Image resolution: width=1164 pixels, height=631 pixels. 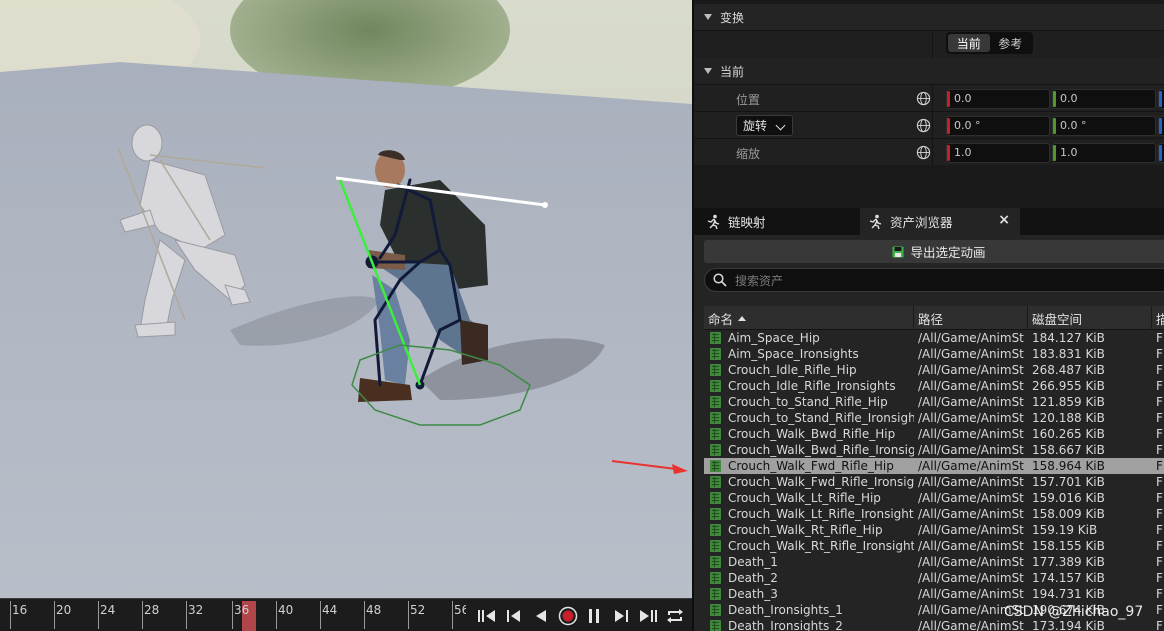 What do you see at coordinates (1158, 318) in the screenshot?
I see `column-header-extra: 描` at bounding box center [1158, 318].